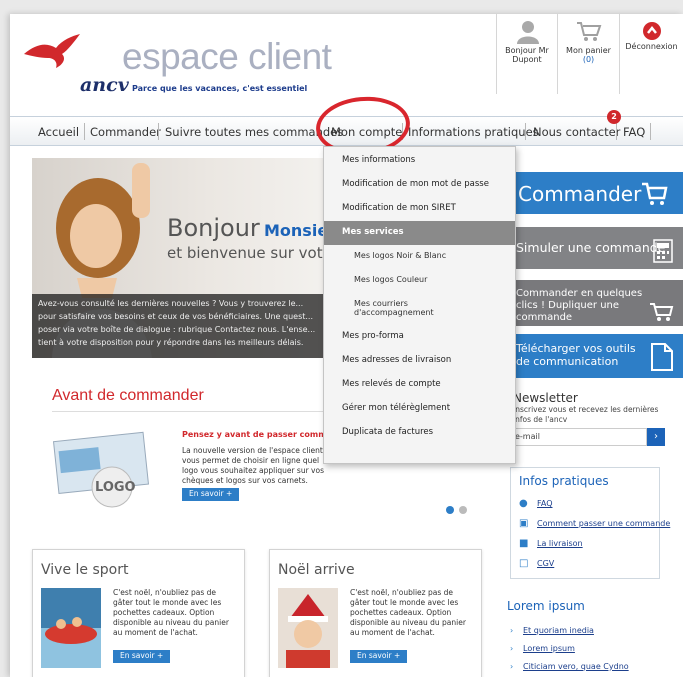 This screenshot has height=677, width=683. I want to click on menu-modif-siret: Modification de mon SIRET, so click(419, 209).